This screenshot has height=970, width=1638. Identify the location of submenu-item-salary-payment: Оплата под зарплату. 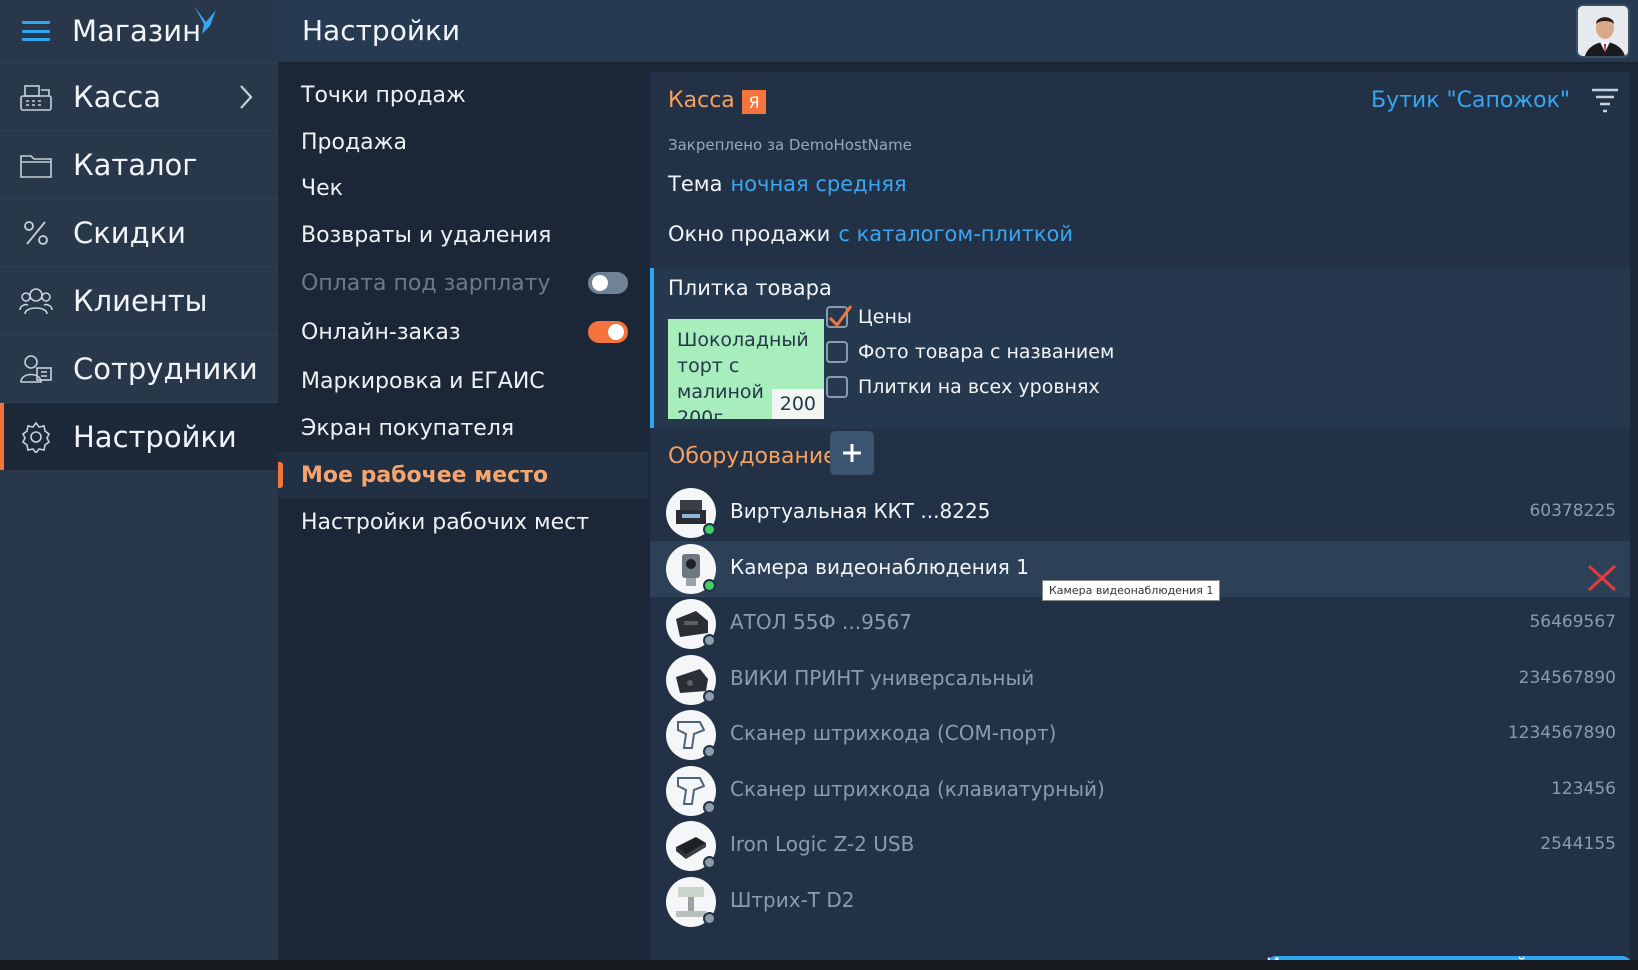
(463, 283).